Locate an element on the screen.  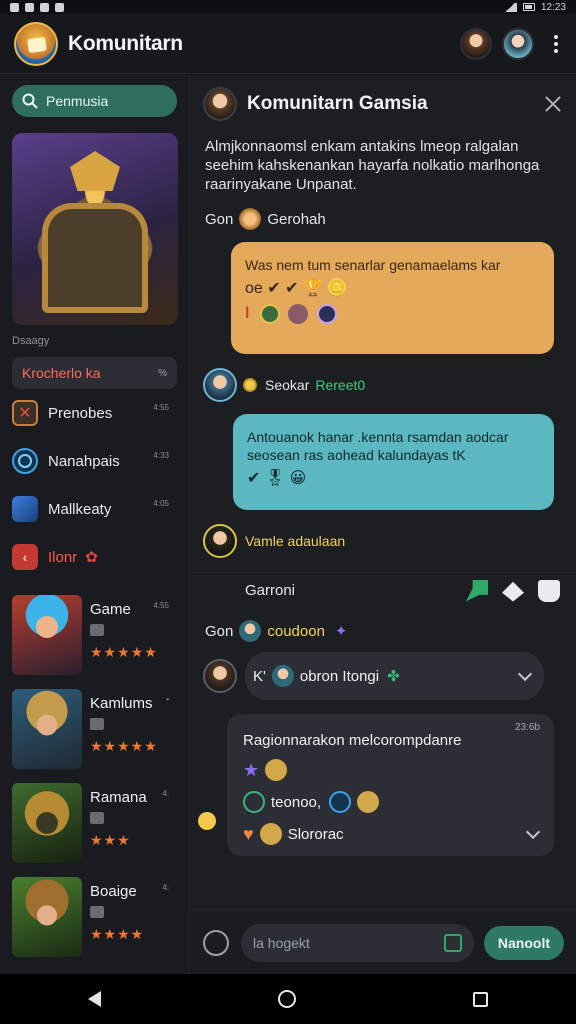
message-input: la hogekt is located at coordinates (357, 942).